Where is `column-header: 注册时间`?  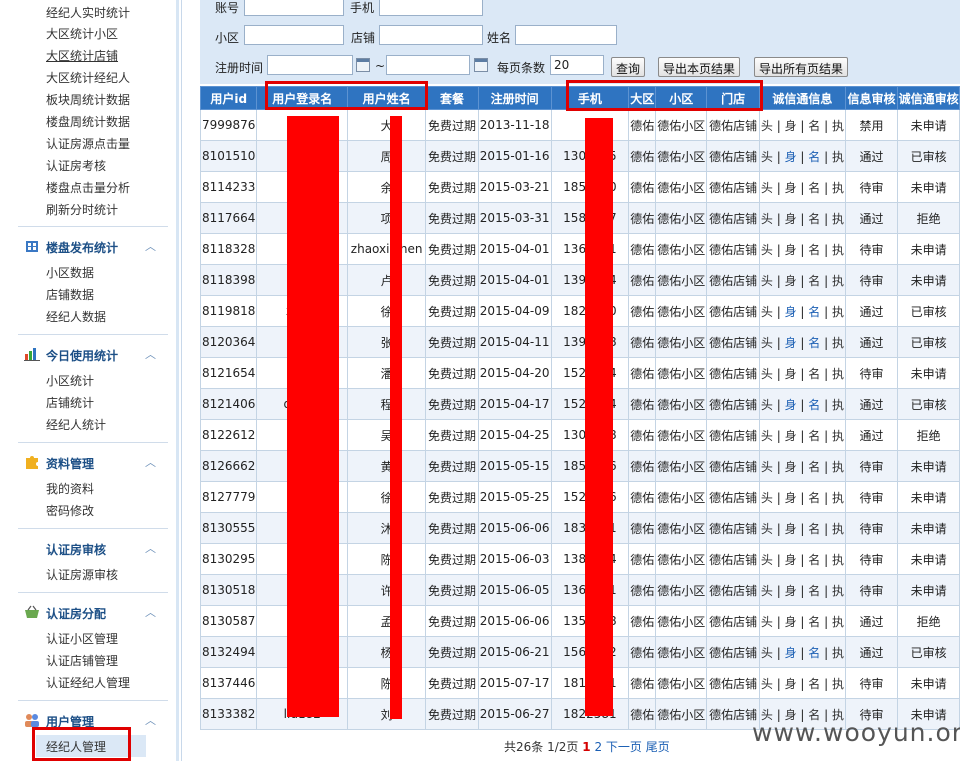 column-header: 注册时间 is located at coordinates (514, 98).